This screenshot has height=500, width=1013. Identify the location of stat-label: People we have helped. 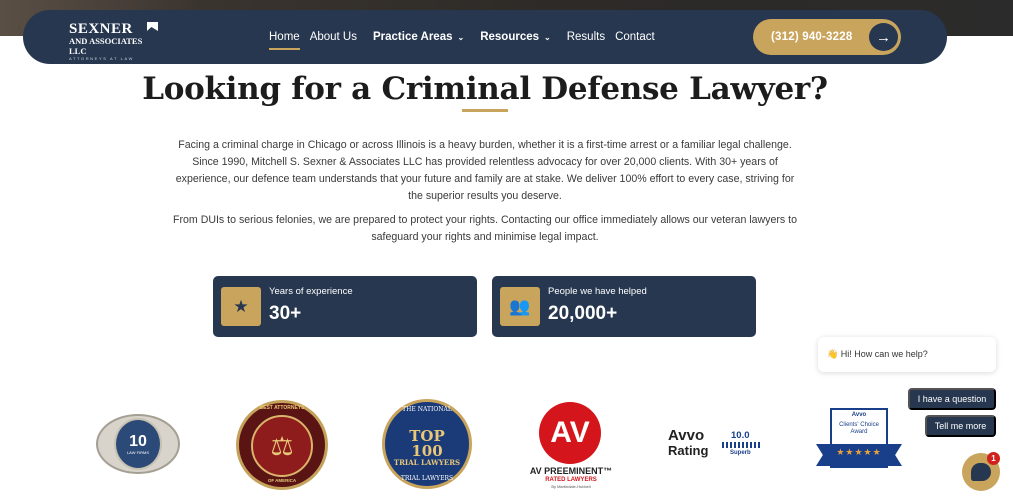
(597, 291).